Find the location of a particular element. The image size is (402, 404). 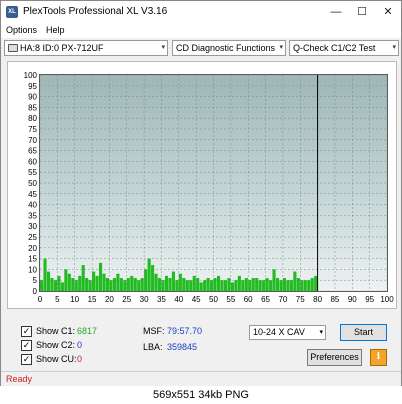

x-tick-label: 80 is located at coordinates (317, 299).